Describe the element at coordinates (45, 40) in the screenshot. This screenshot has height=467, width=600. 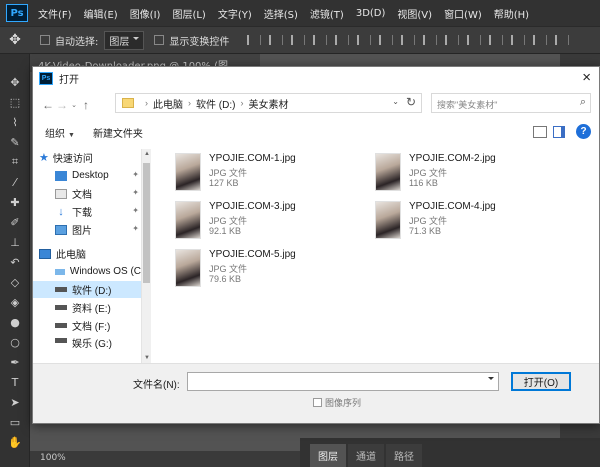
I see `auto-select-checkbox` at that location.